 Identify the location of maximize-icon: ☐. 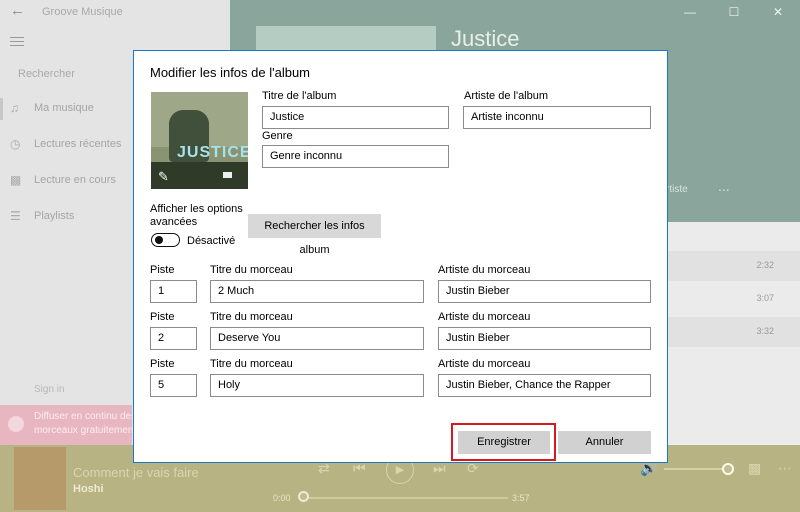
(734, 12).